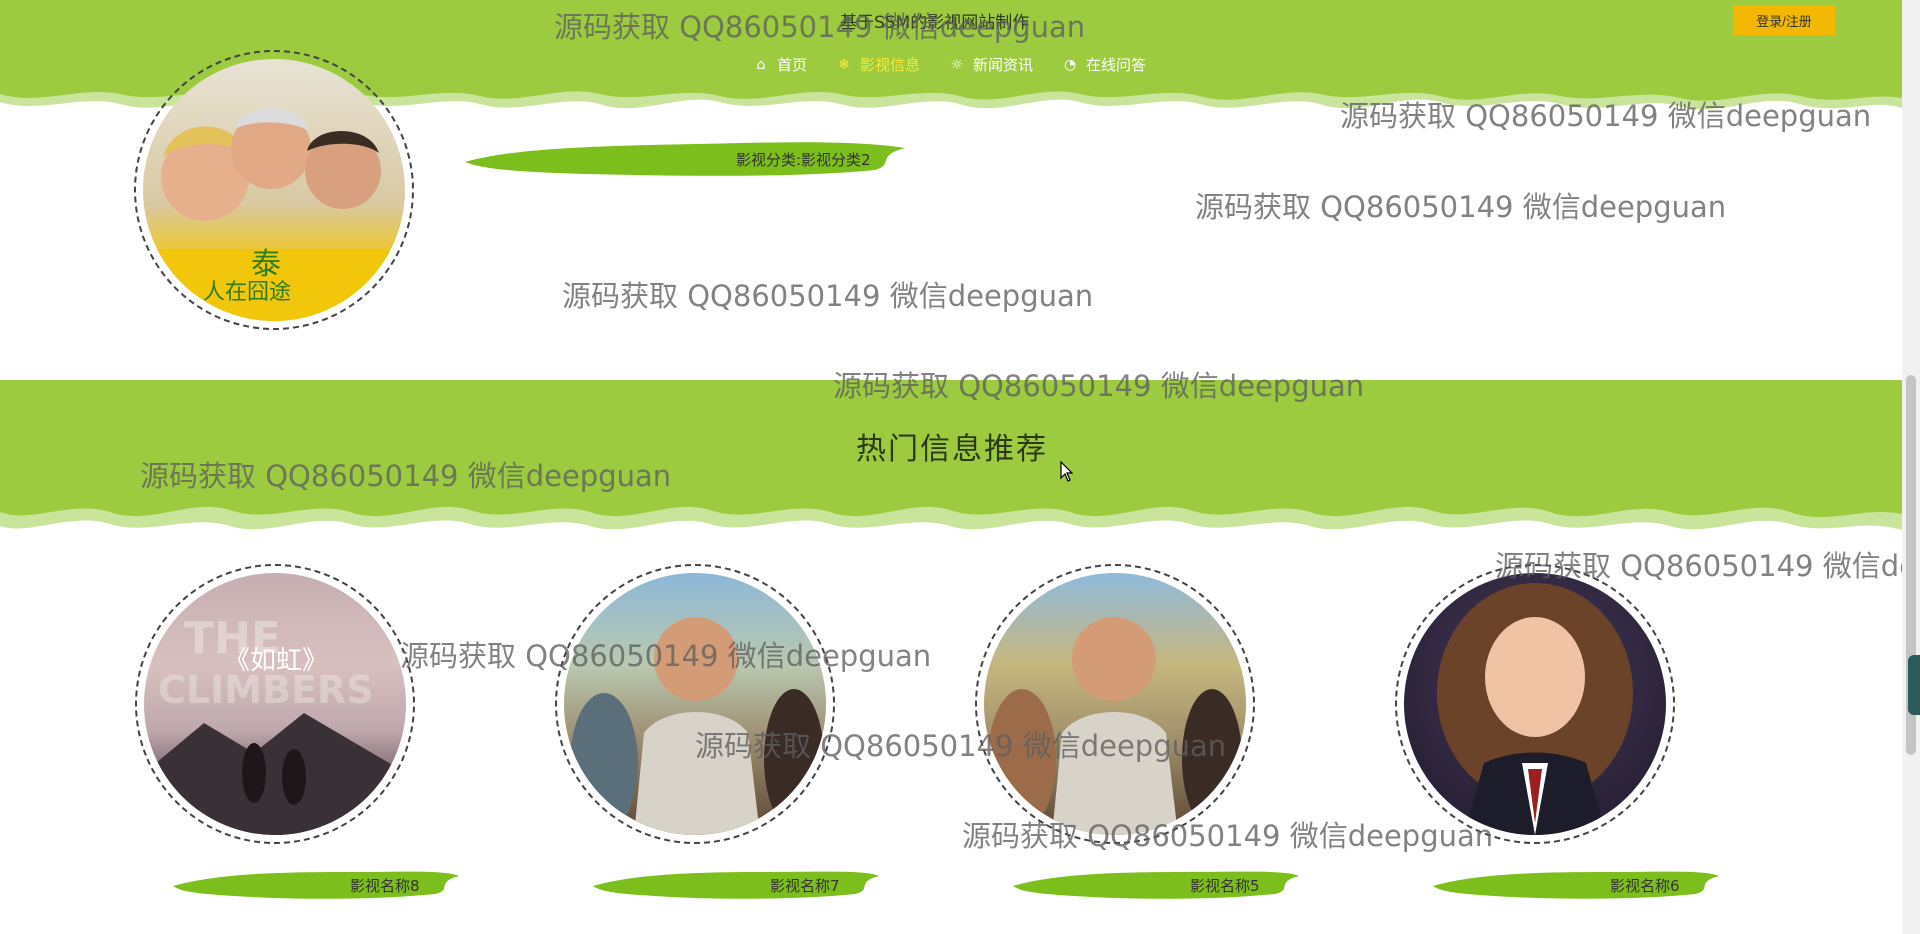 This screenshot has height=934, width=1920. Describe the element at coordinates (952, 449) in the screenshot. I see `hot-section-title: 热门信息推荐` at that location.